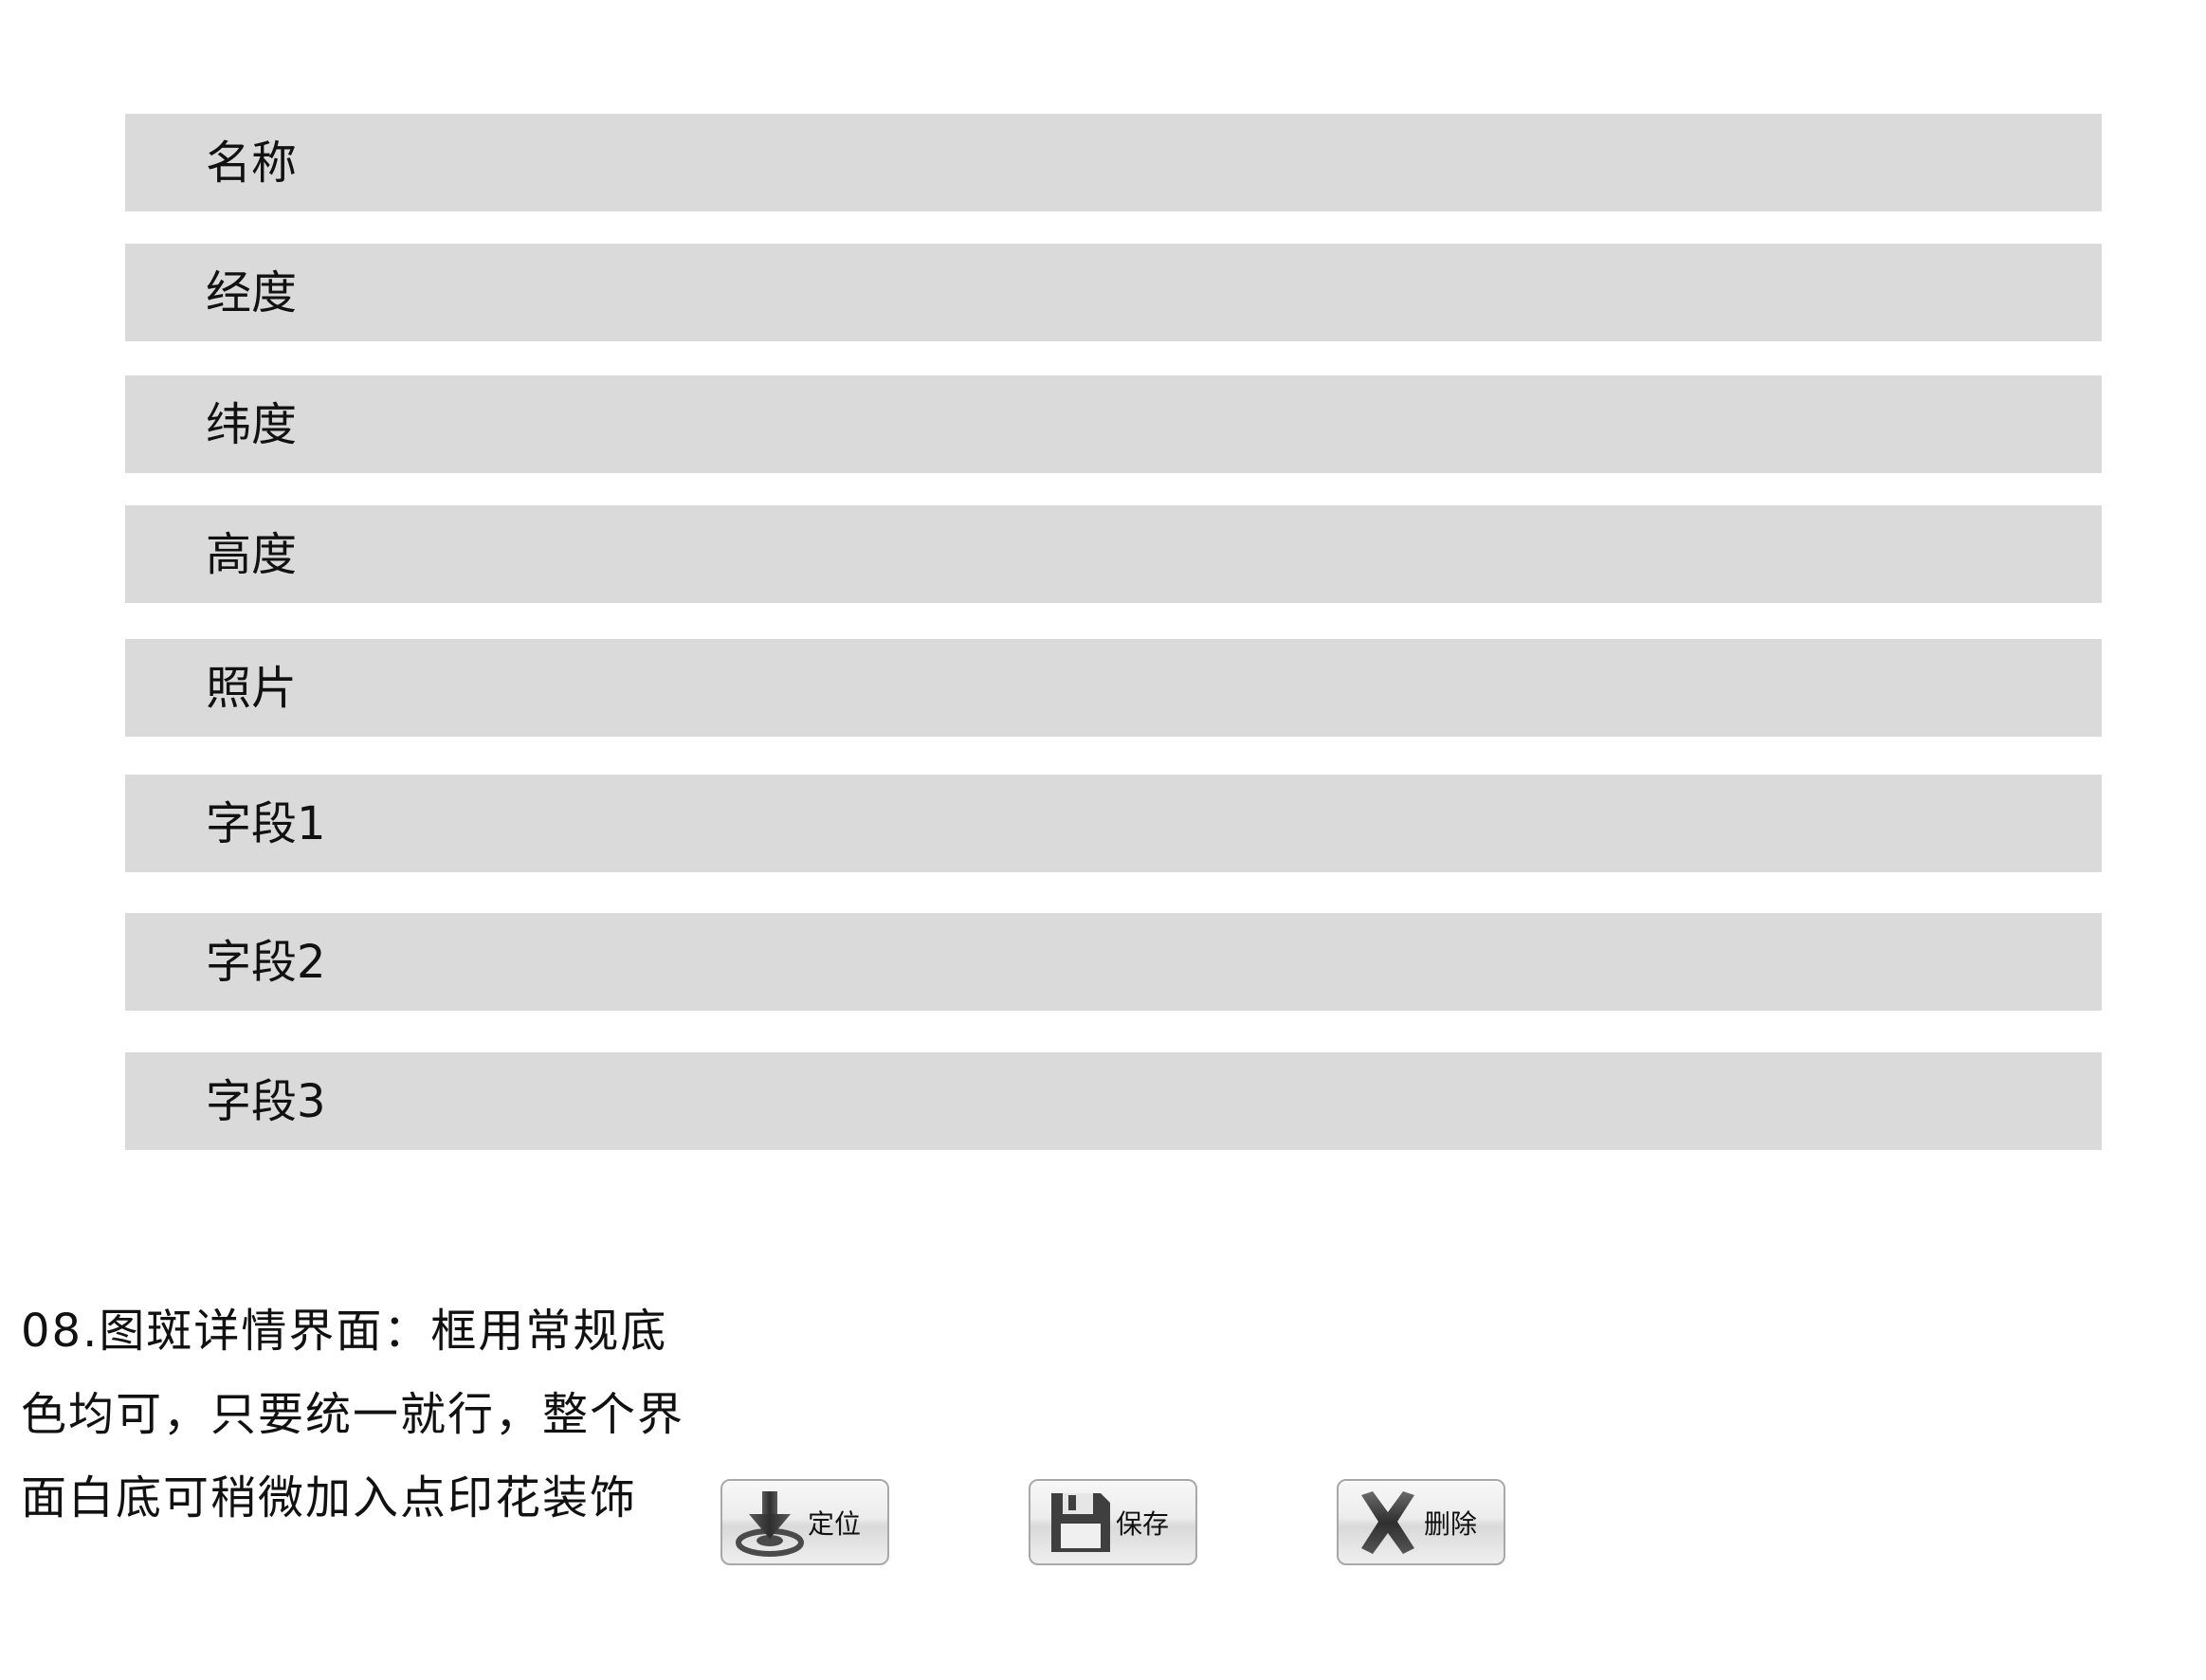 Image resolution: width=2206 pixels, height=1680 pixels. What do you see at coordinates (1080, 1522) in the screenshot?
I see `floppy-disk-icon` at bounding box center [1080, 1522].